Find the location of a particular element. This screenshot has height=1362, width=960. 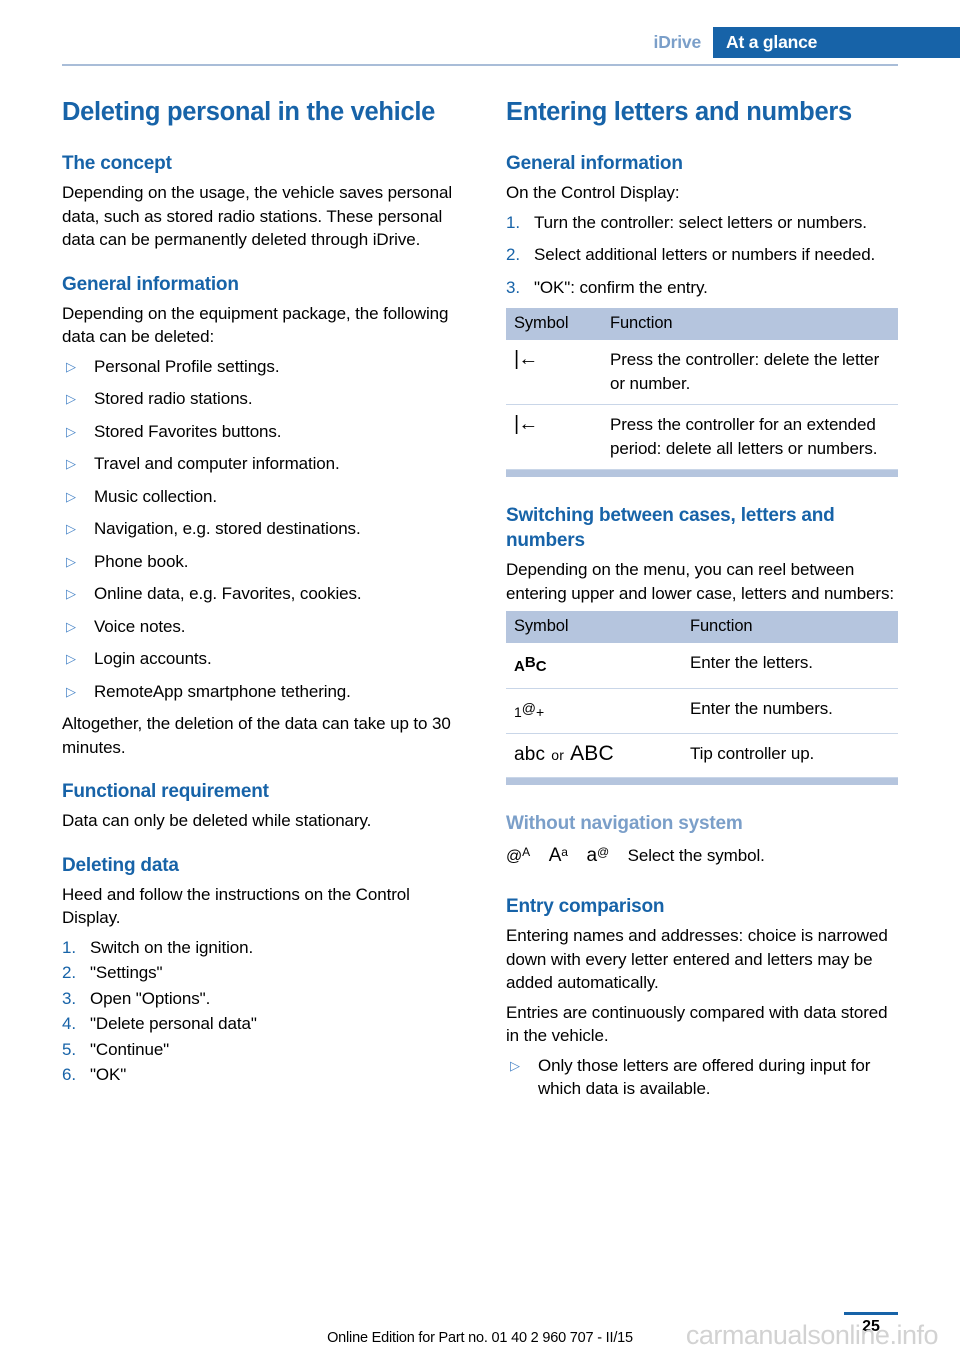

page-title-right: Entering letters and numbers is located at coordinates (679, 112).